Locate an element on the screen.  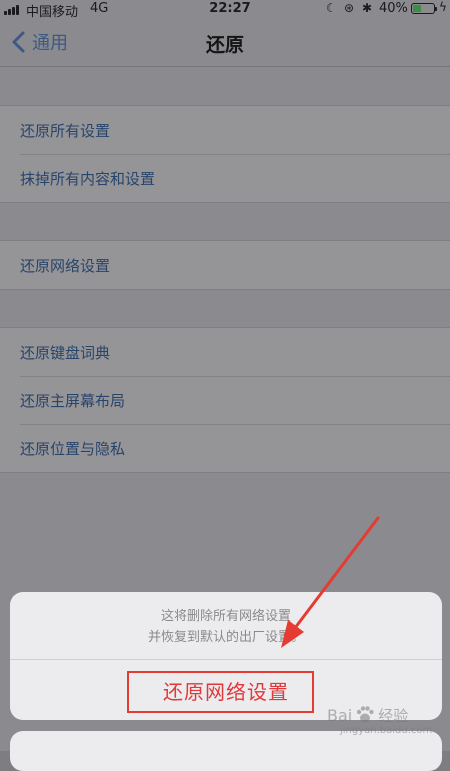
paw-icon is located at coordinates (365, 714).